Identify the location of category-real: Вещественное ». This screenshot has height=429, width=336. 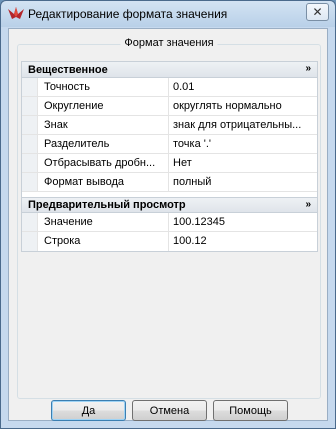
(169, 70).